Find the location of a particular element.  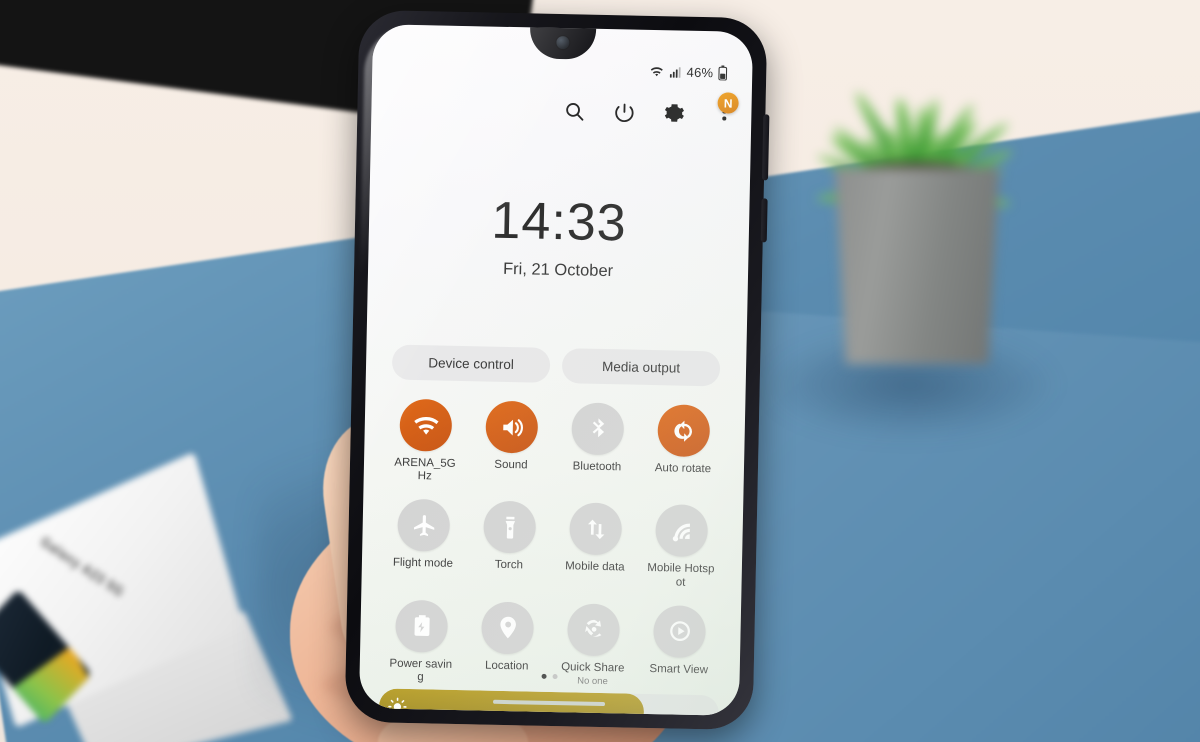

toggle-bluetooth-circle is located at coordinates (598, 429).